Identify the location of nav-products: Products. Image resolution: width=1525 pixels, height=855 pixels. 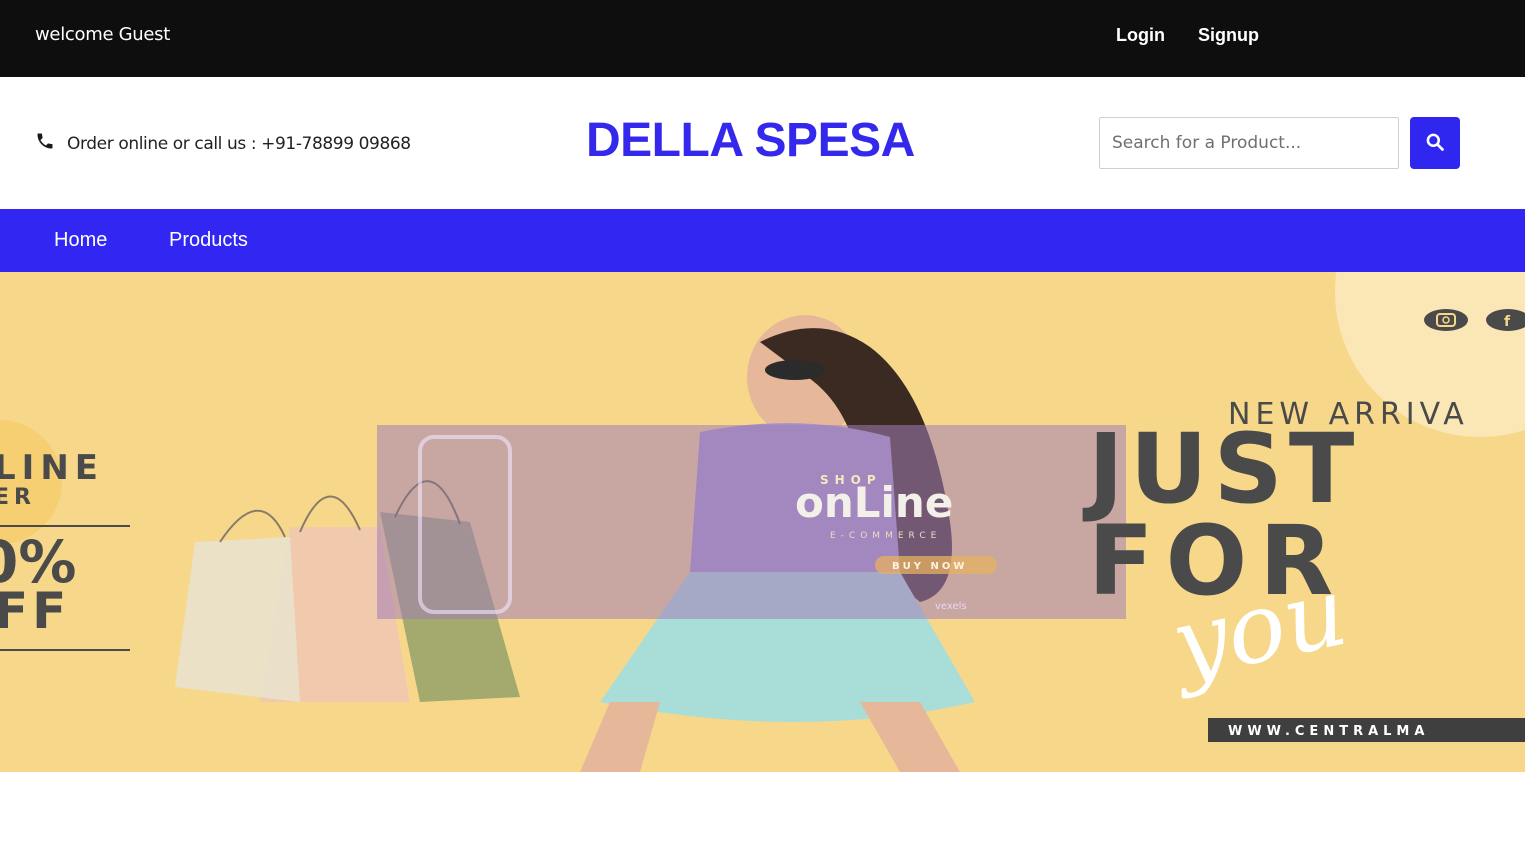
(208, 240).